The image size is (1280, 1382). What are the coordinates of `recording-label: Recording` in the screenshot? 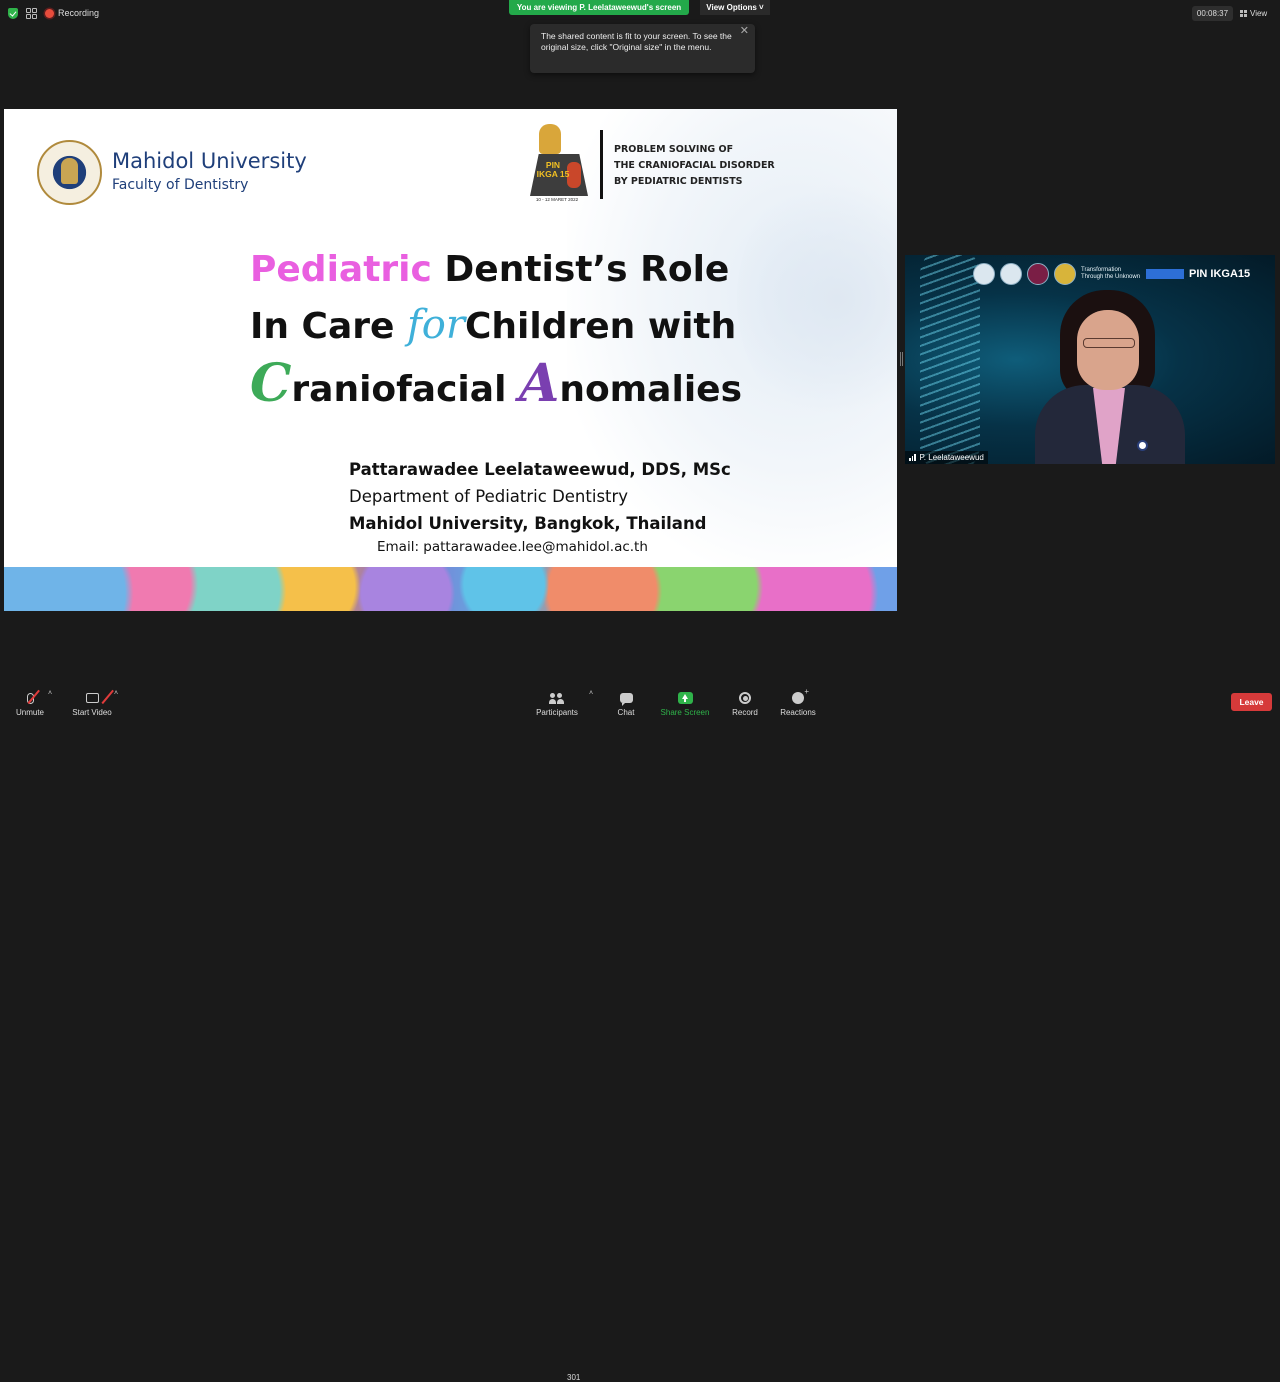 It's located at (79, 13).